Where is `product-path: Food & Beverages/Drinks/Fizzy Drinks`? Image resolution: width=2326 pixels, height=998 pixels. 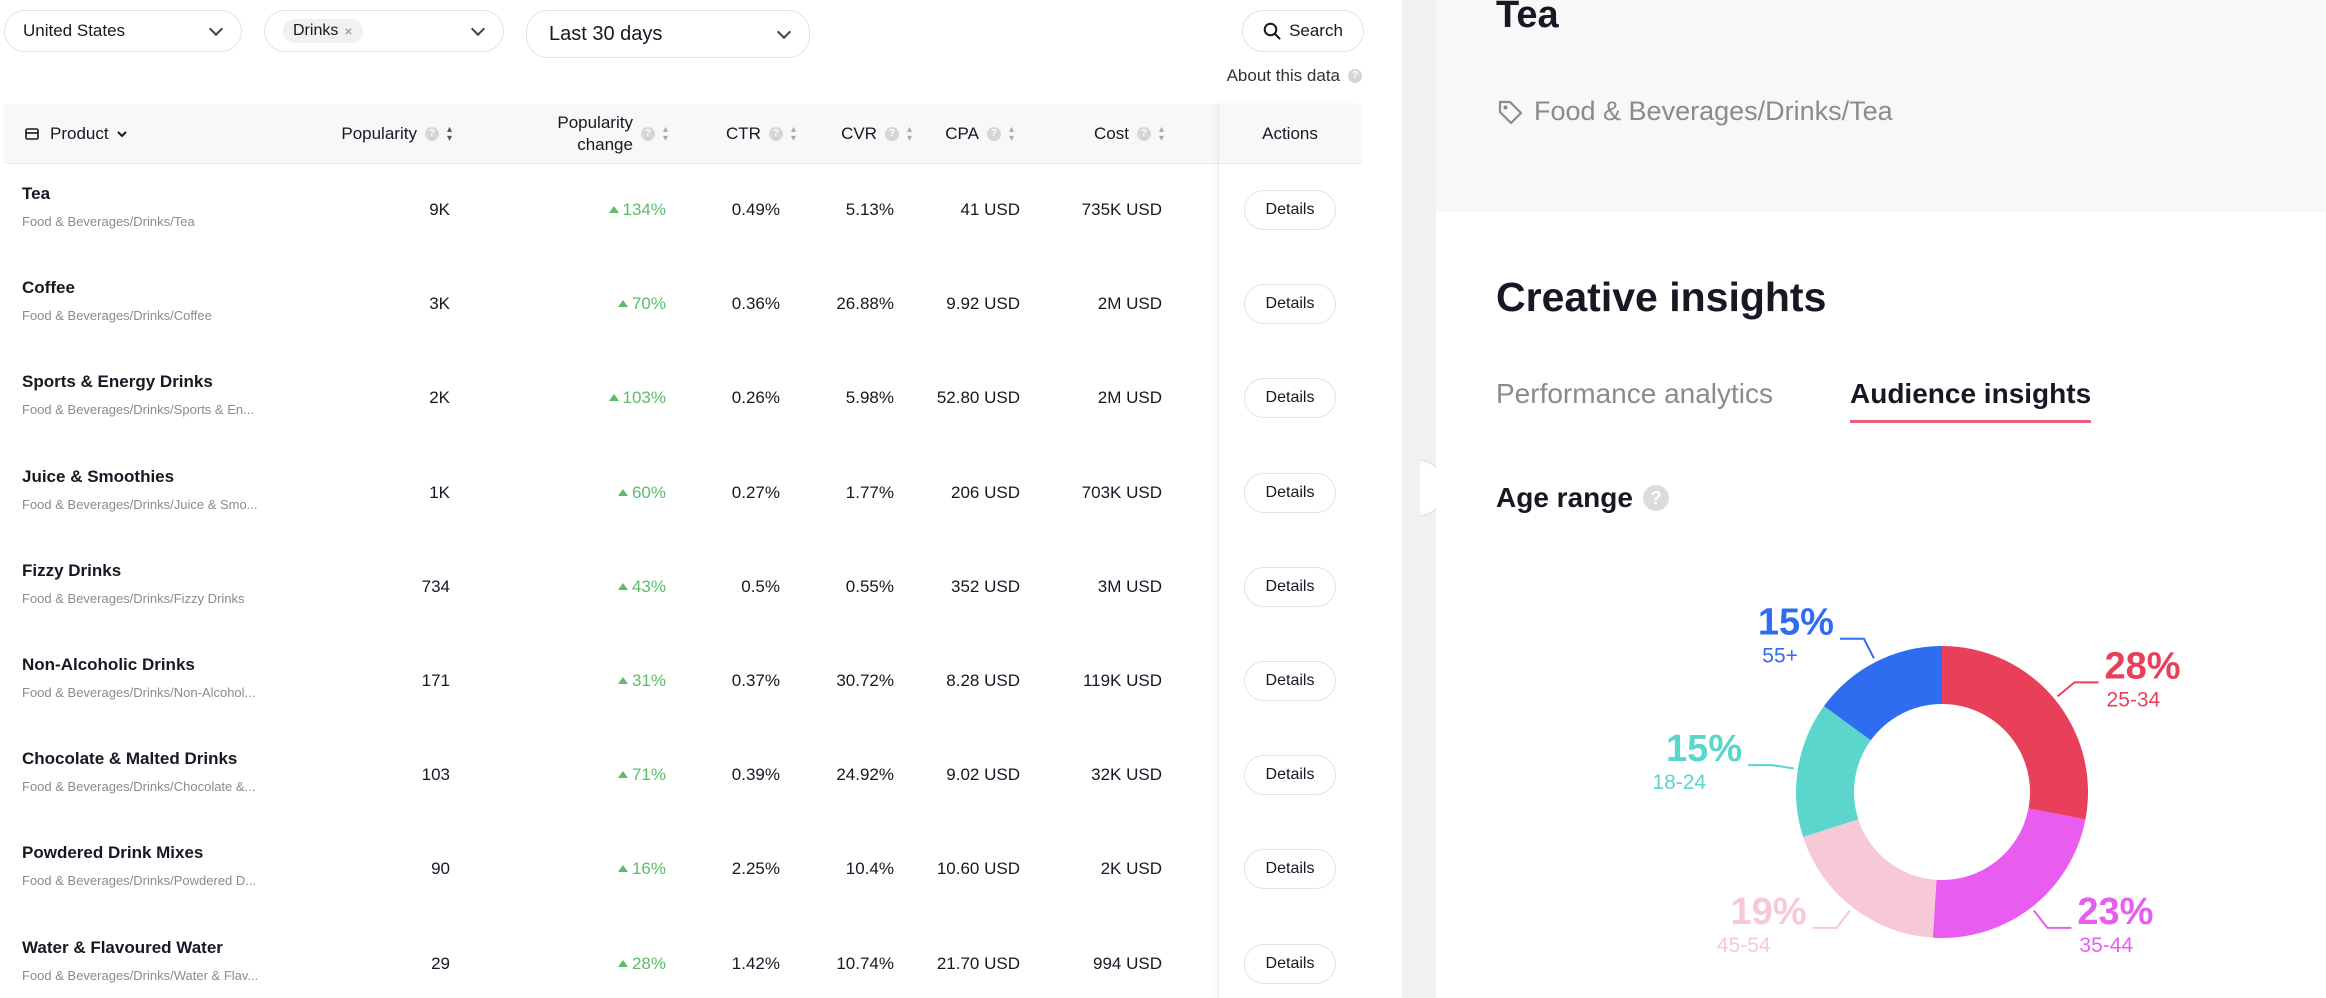
product-path: Food & Beverages/Drinks/Fizzy Drinks is located at coordinates (133, 598).